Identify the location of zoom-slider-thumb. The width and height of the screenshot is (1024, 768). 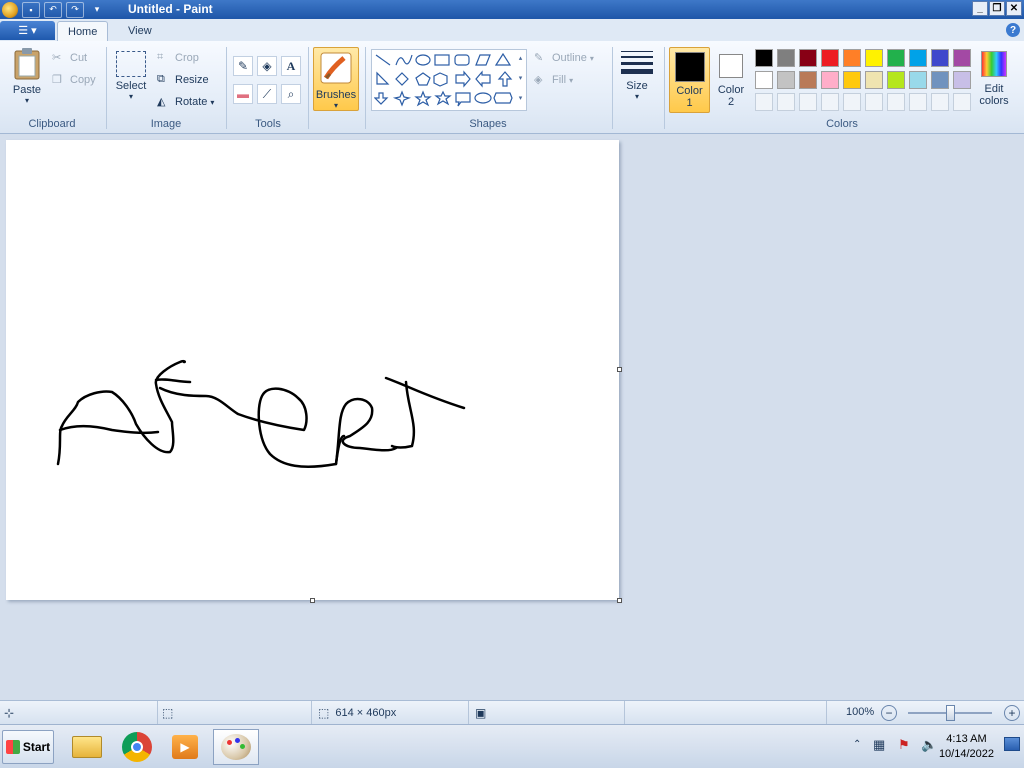
(950, 713).